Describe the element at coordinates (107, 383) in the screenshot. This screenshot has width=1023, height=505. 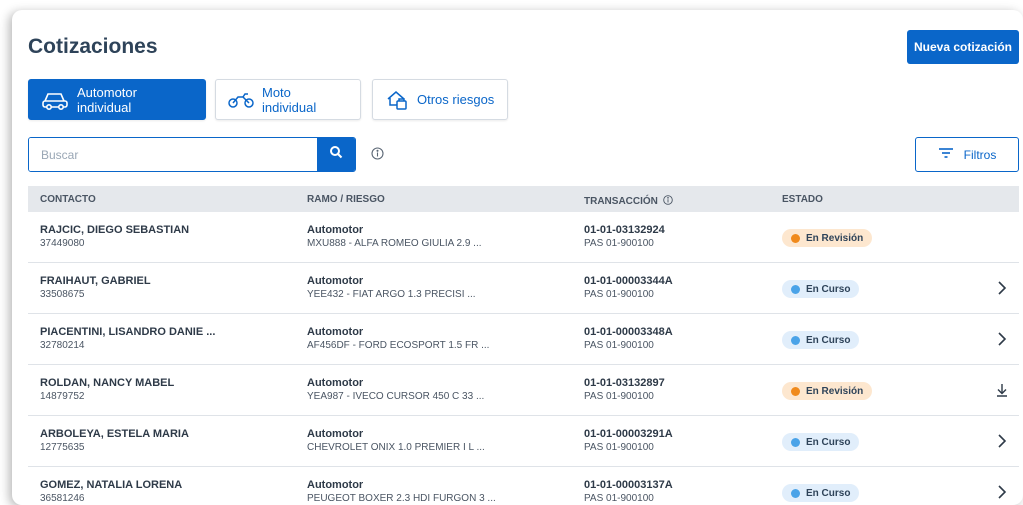
I see `contact-name: ROLDAN, NANCY MABEL` at that location.